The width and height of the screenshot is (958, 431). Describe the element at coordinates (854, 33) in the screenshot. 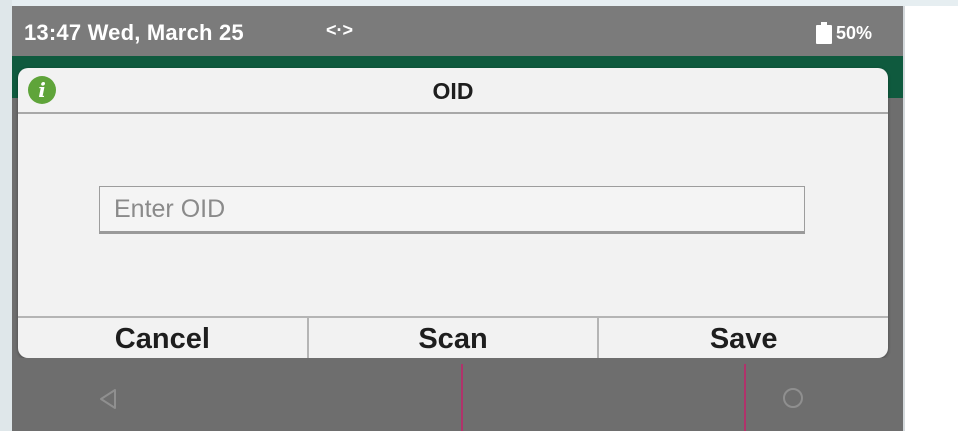

I see `battery-level: 50%` at that location.